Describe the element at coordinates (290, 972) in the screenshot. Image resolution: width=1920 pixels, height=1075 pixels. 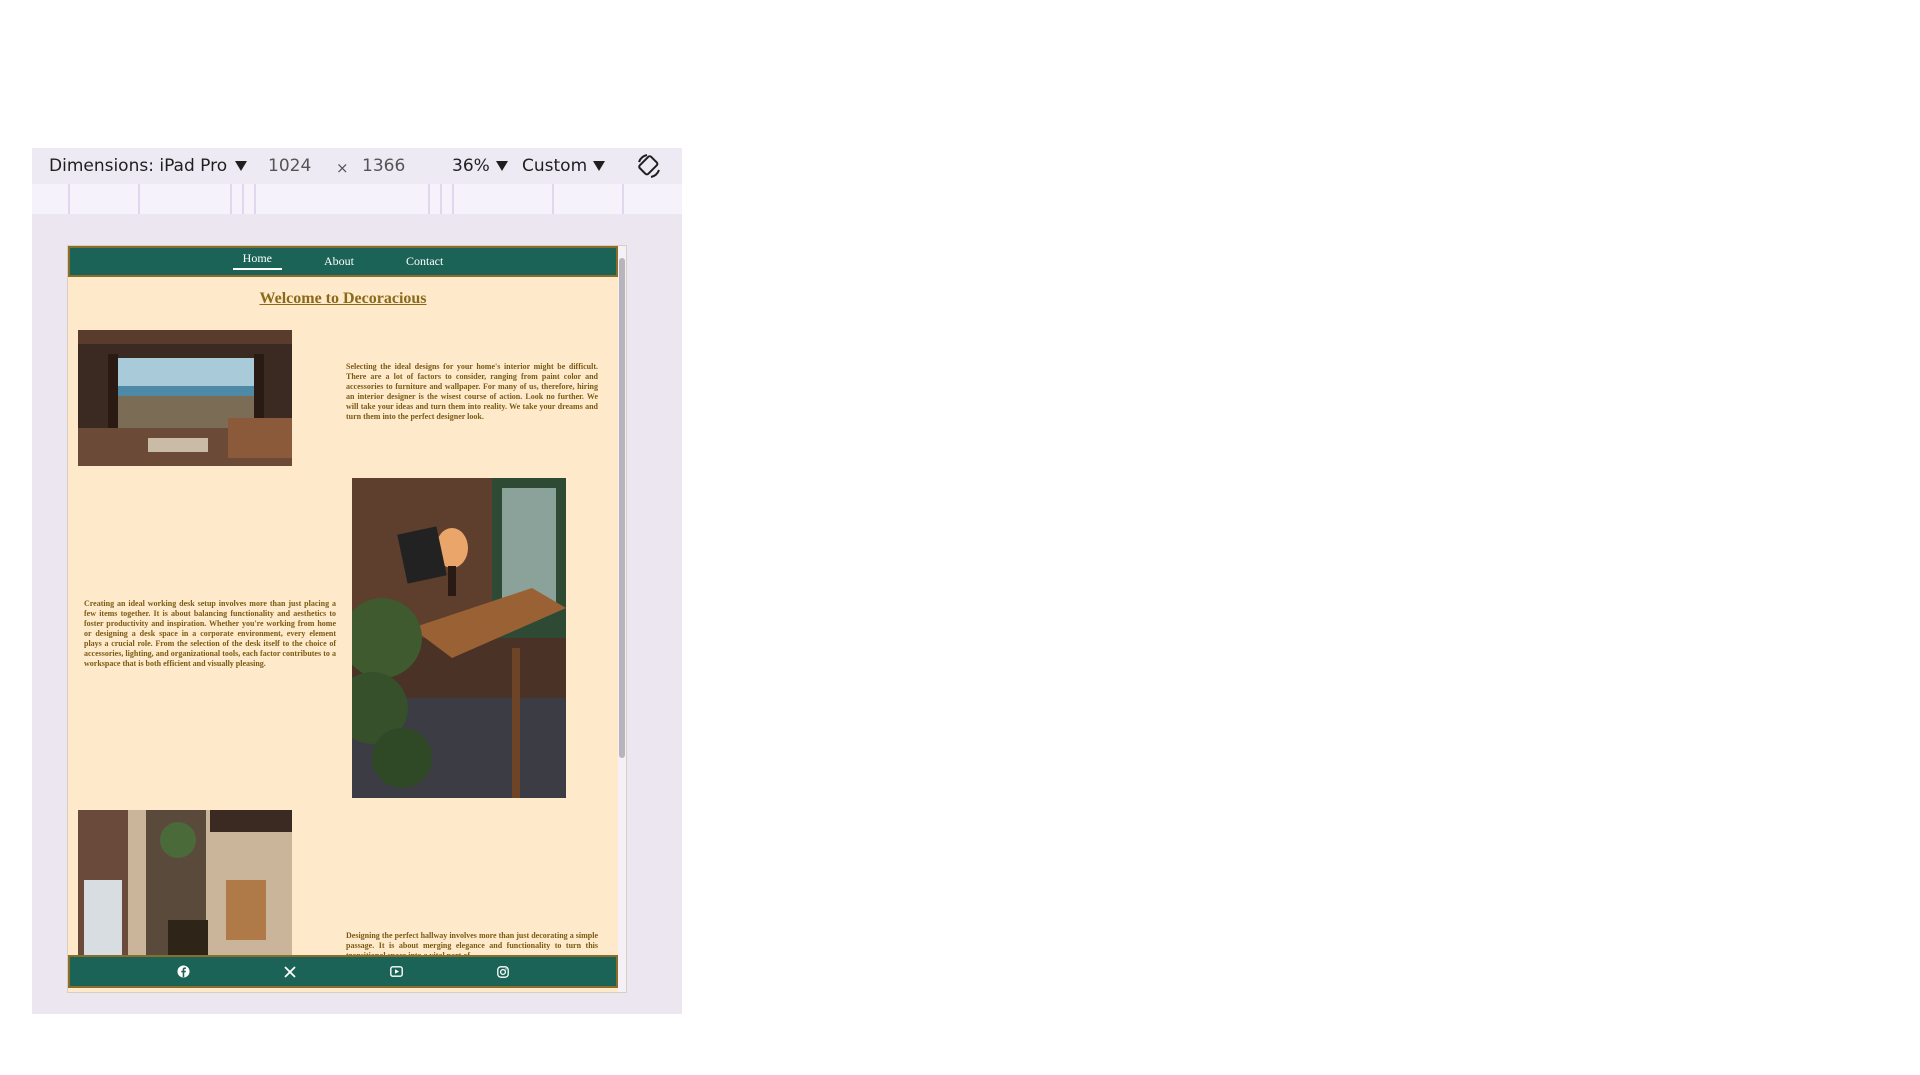
I see `x-icon` at that location.